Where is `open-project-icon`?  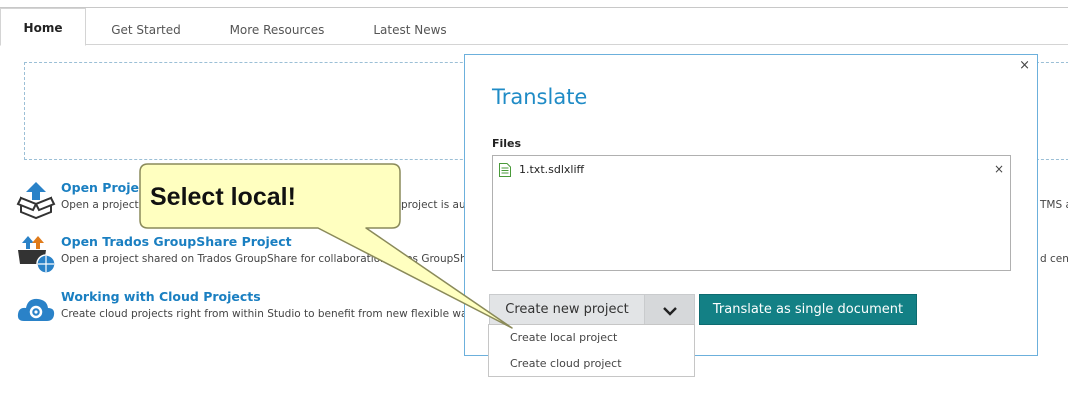 open-project-icon is located at coordinates (36, 200).